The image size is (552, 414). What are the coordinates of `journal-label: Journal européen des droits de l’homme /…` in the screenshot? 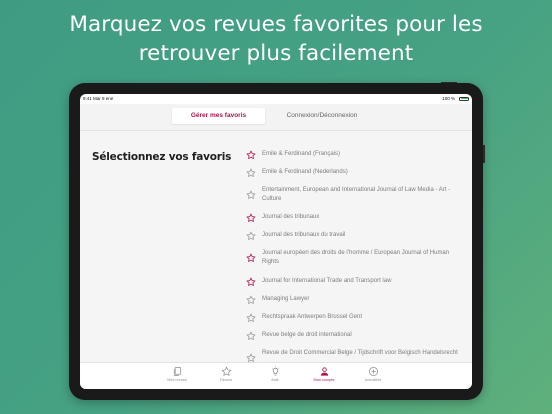 It's located at (356, 257).